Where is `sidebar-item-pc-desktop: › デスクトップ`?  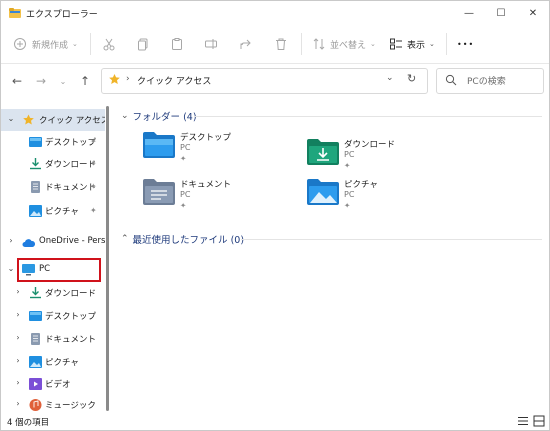 sidebar-item-pc-desktop: › デスクトップ is located at coordinates (53, 316).